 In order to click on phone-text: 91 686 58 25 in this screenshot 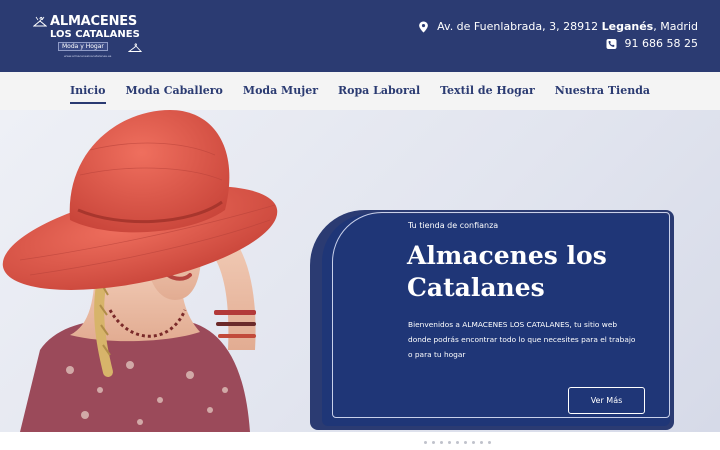, I will do `click(661, 43)`.